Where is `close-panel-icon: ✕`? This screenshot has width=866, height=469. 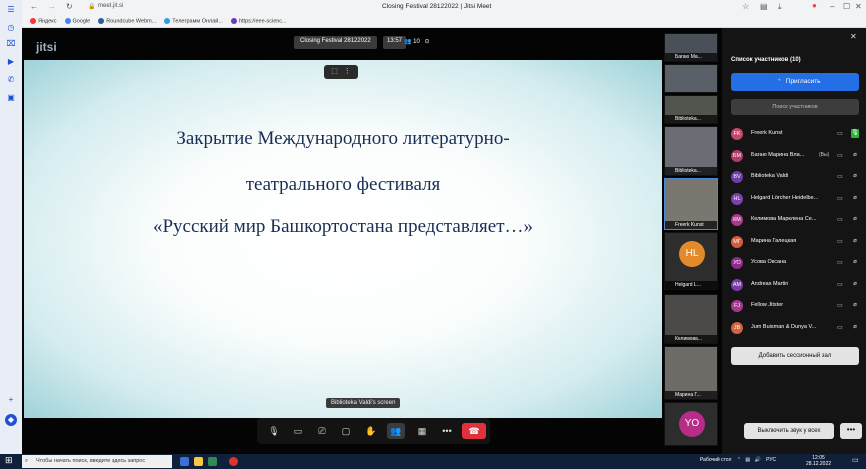 close-panel-icon: ✕ is located at coordinates (853, 36).